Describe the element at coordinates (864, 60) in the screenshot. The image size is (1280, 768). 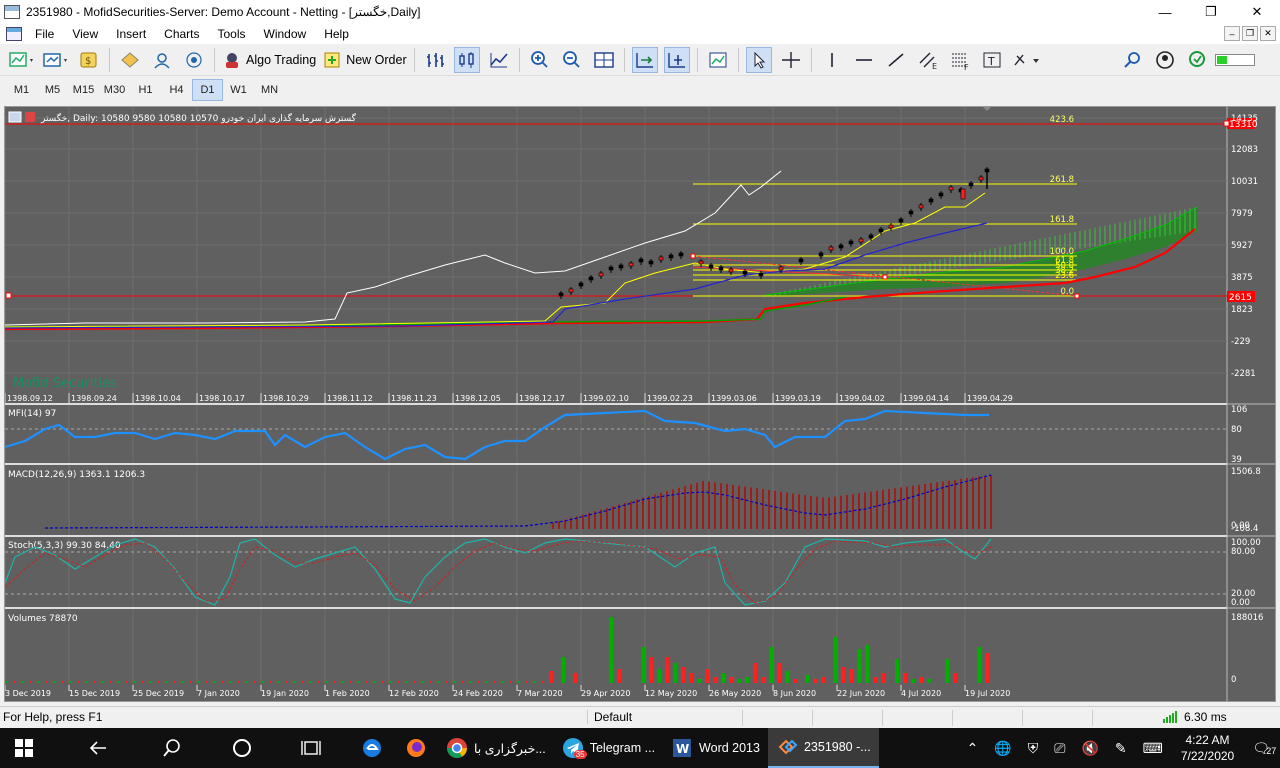
I see `horizontal-line-icon` at that location.